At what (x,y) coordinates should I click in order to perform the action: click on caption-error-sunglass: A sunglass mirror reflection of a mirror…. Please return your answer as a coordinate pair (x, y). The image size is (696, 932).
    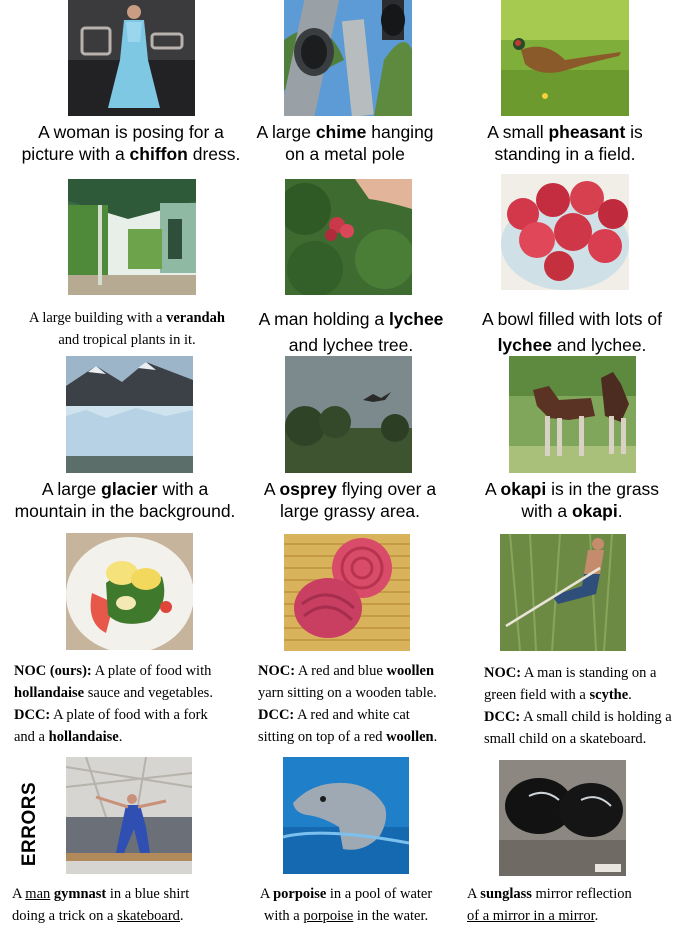
    Looking at the image, I should click on (549, 905).